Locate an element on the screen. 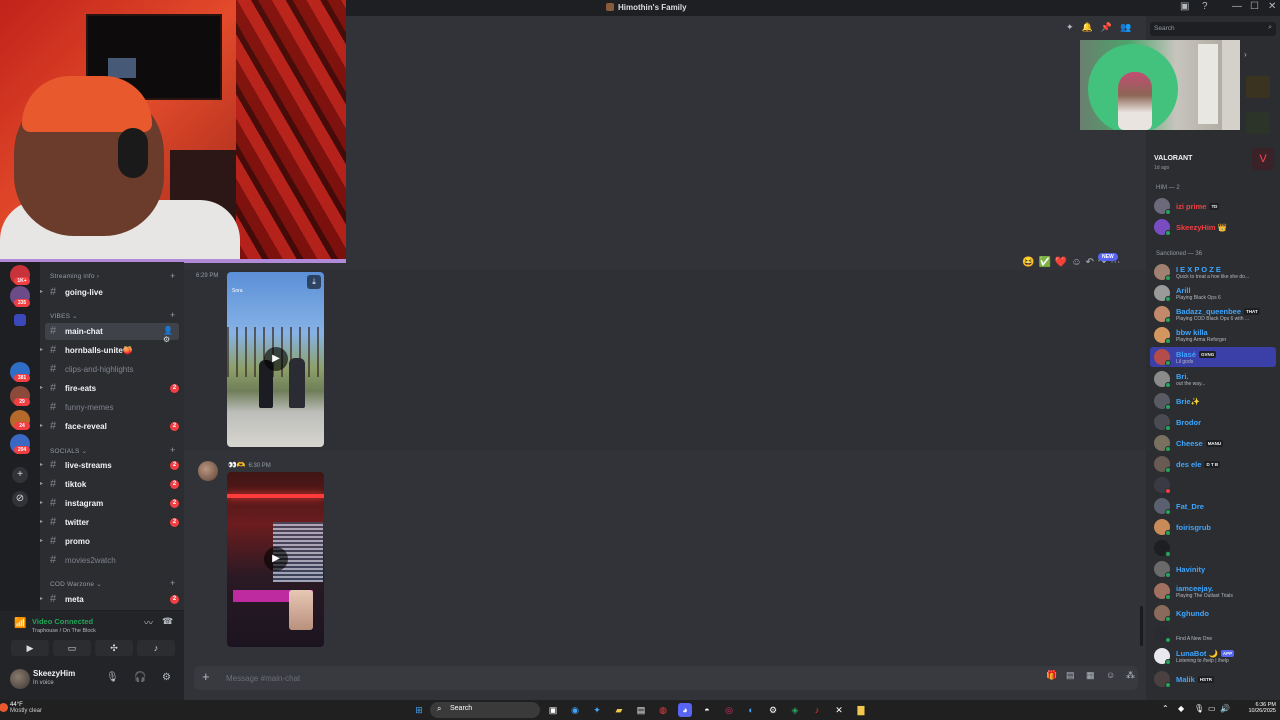 This screenshot has height=720, width=1280. threads-icon: ✦ is located at coordinates (1070, 27).